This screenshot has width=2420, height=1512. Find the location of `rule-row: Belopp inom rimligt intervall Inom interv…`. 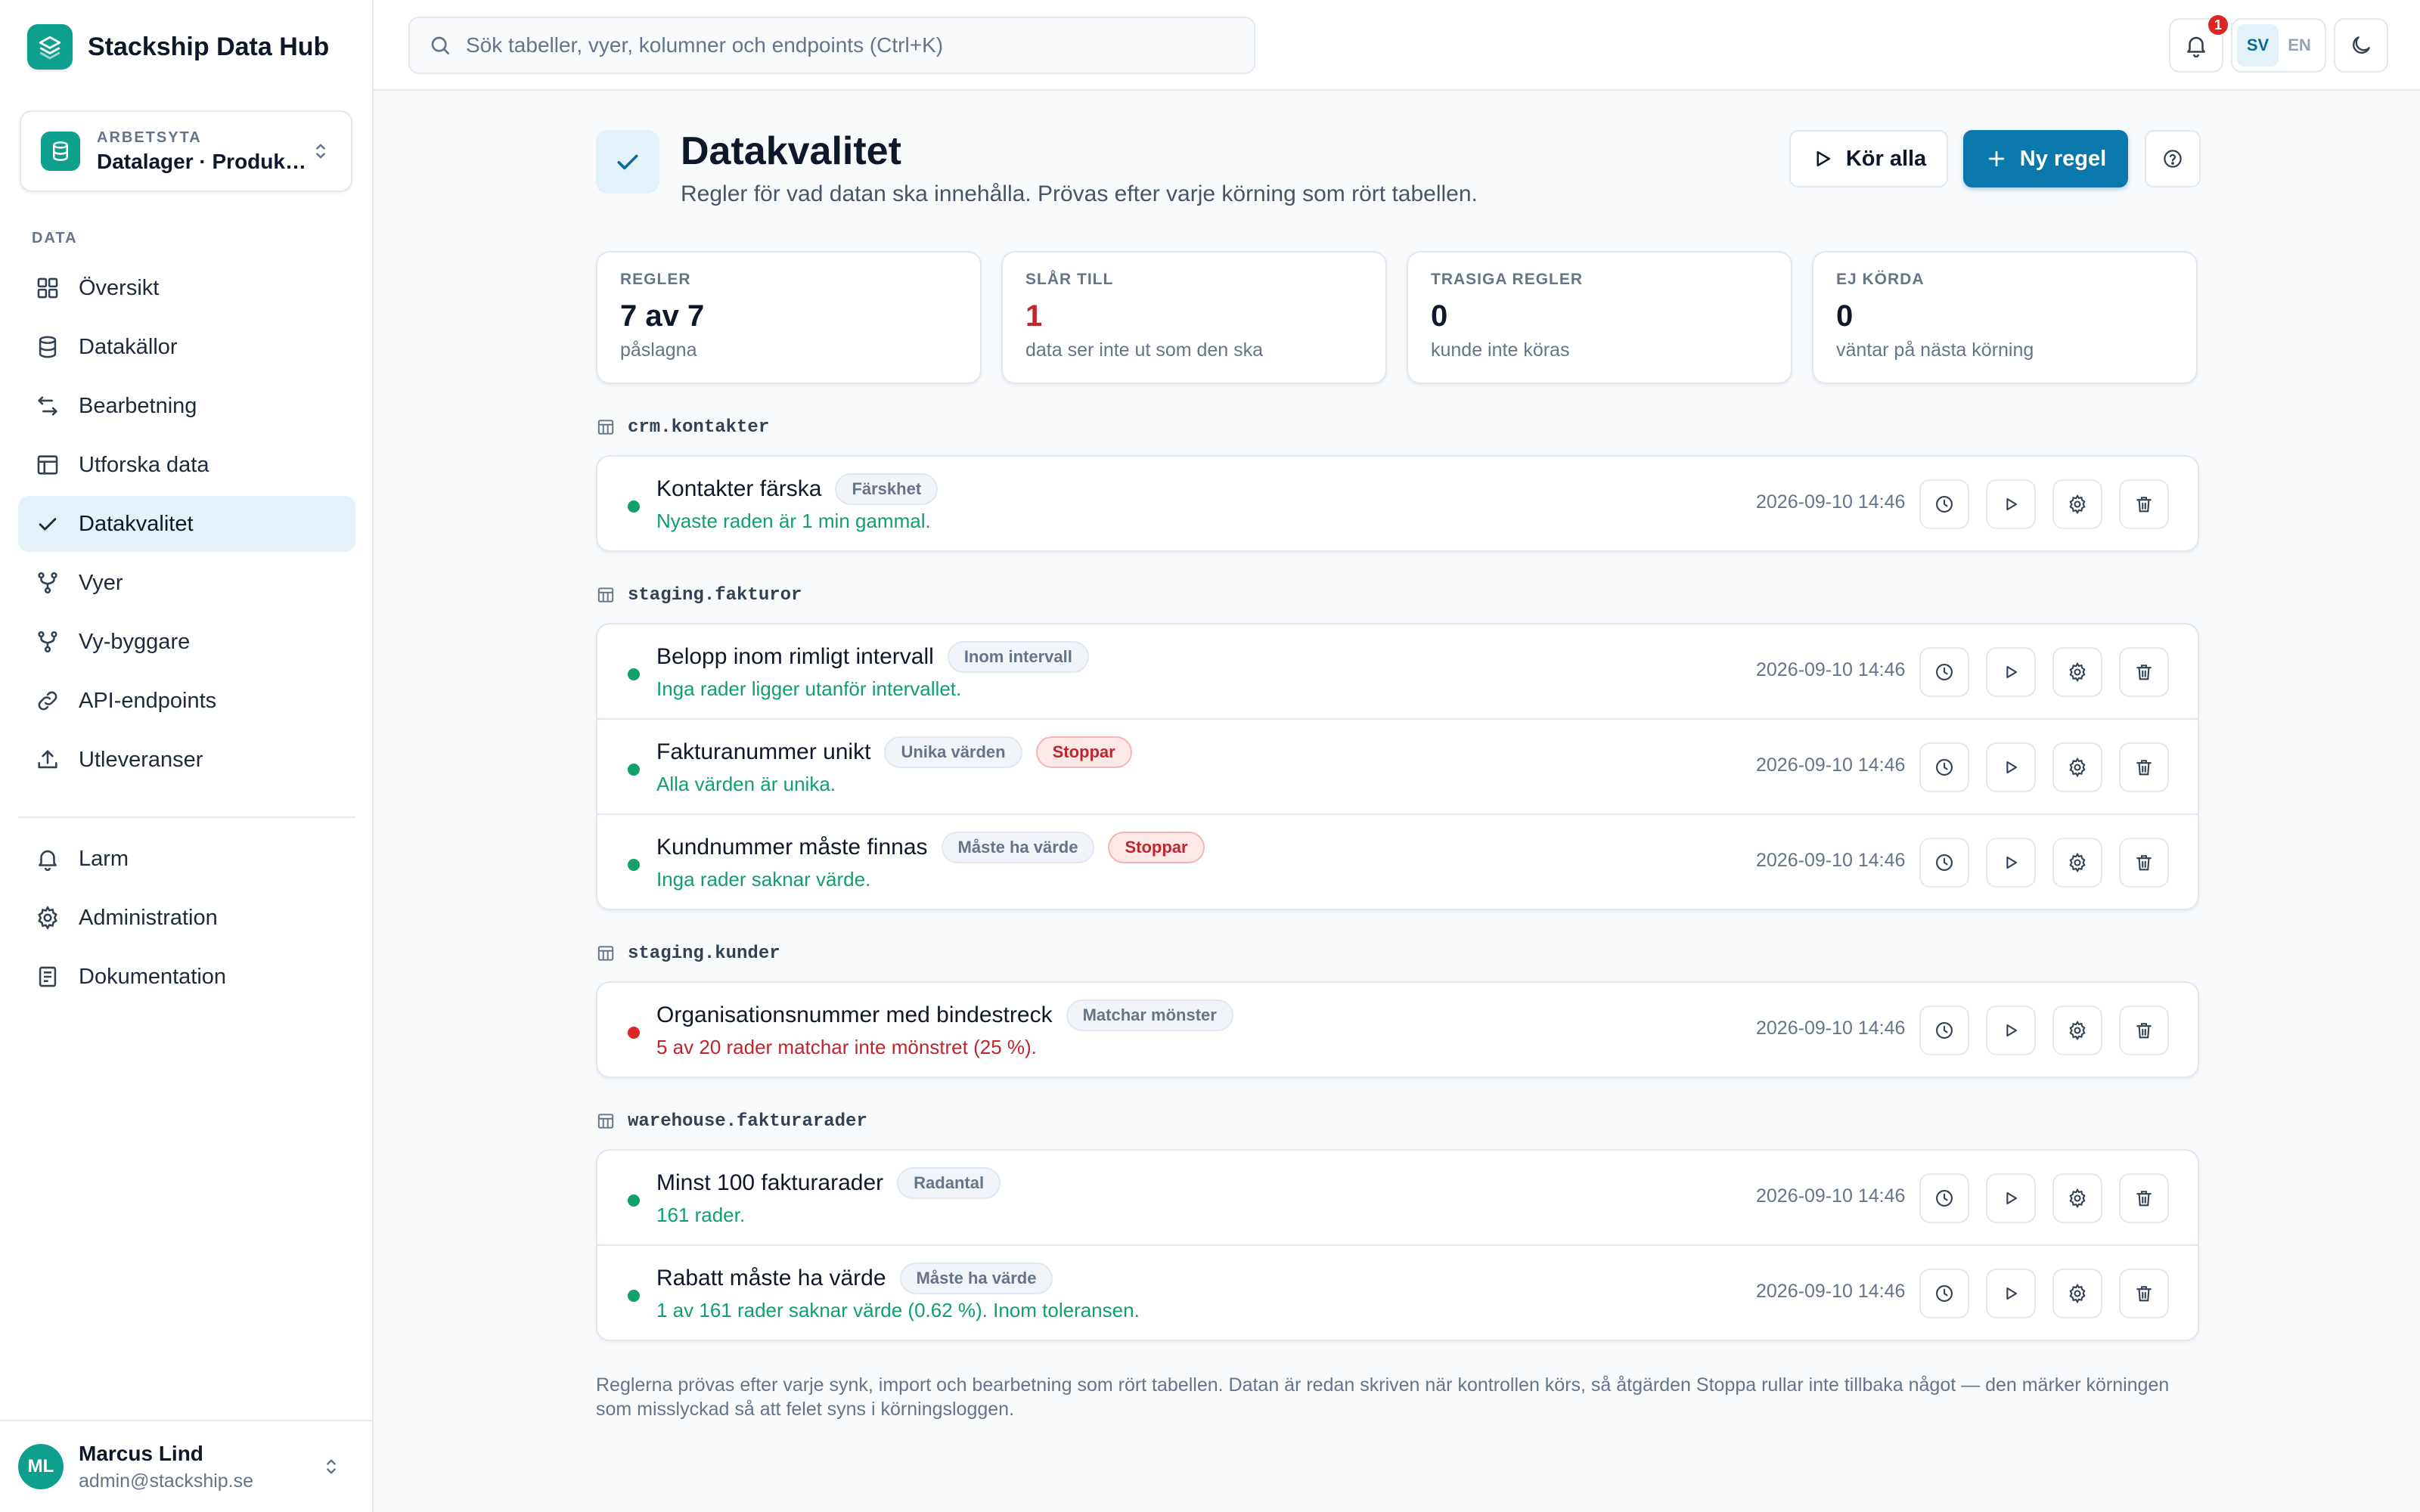

rule-row: Belopp inom rimligt intervall Inom interv… is located at coordinates (1397, 671).